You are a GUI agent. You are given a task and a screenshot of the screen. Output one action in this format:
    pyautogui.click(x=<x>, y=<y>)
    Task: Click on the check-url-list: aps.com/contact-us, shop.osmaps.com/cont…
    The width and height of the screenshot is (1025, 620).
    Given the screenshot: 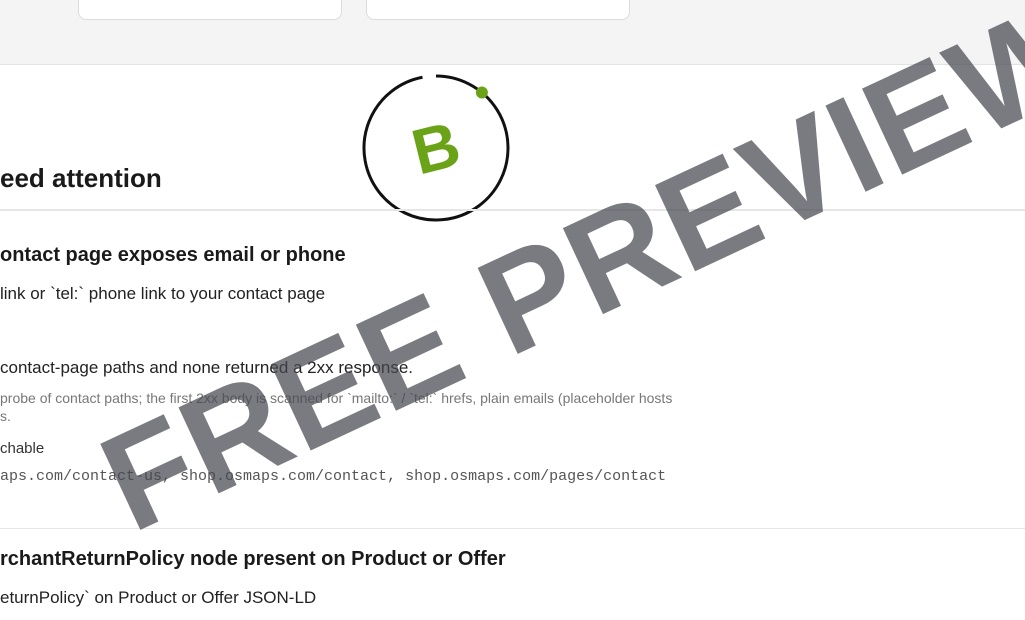 What is the action you would take?
    pyautogui.click(x=333, y=476)
    